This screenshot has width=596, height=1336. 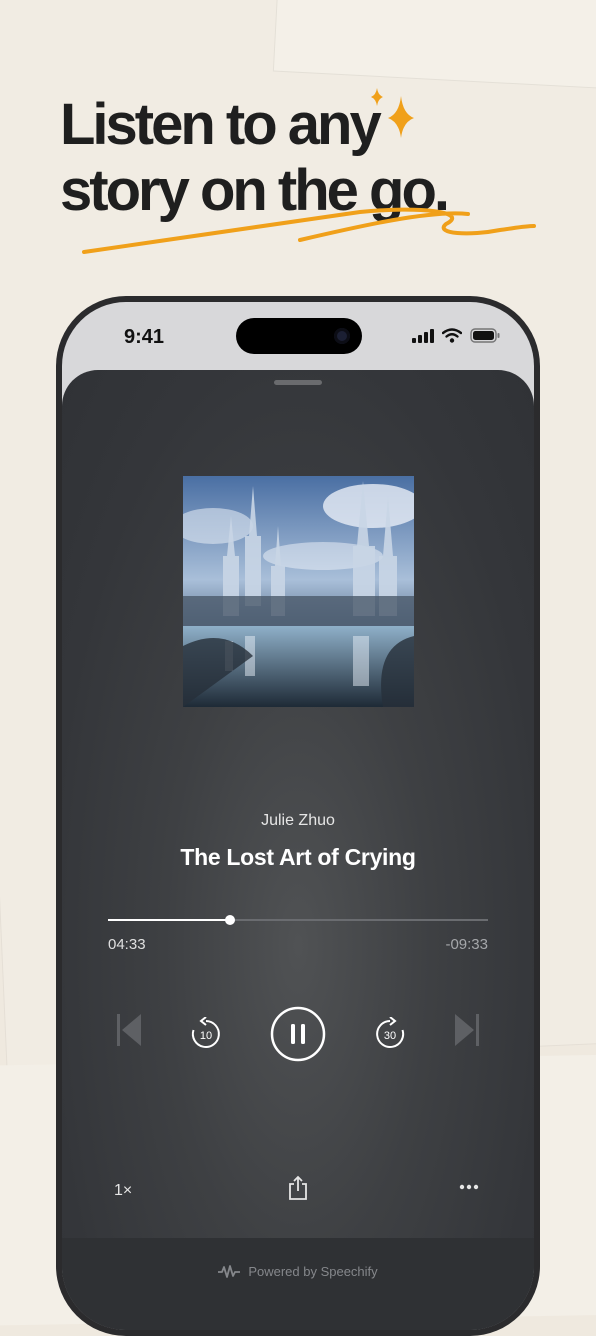 What do you see at coordinates (144, 337) in the screenshot?
I see `status-time: 9:41` at bounding box center [144, 337].